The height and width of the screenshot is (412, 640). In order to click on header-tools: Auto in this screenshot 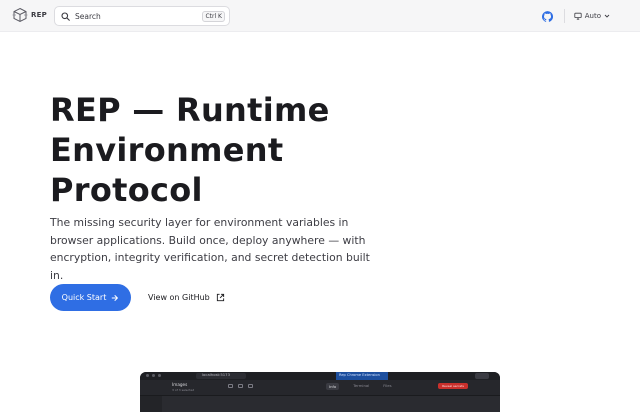, I will do `click(575, 16)`.